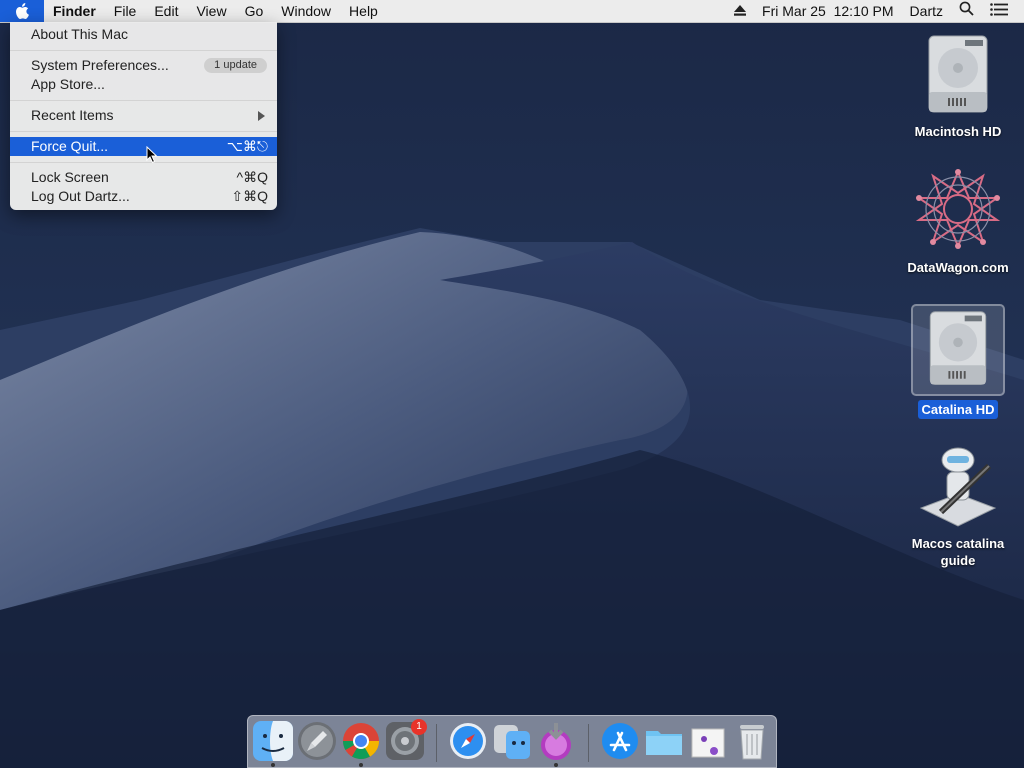 The height and width of the screenshot is (768, 1024). What do you see at coordinates (664, 741) in the screenshot?
I see `folder-icon` at bounding box center [664, 741].